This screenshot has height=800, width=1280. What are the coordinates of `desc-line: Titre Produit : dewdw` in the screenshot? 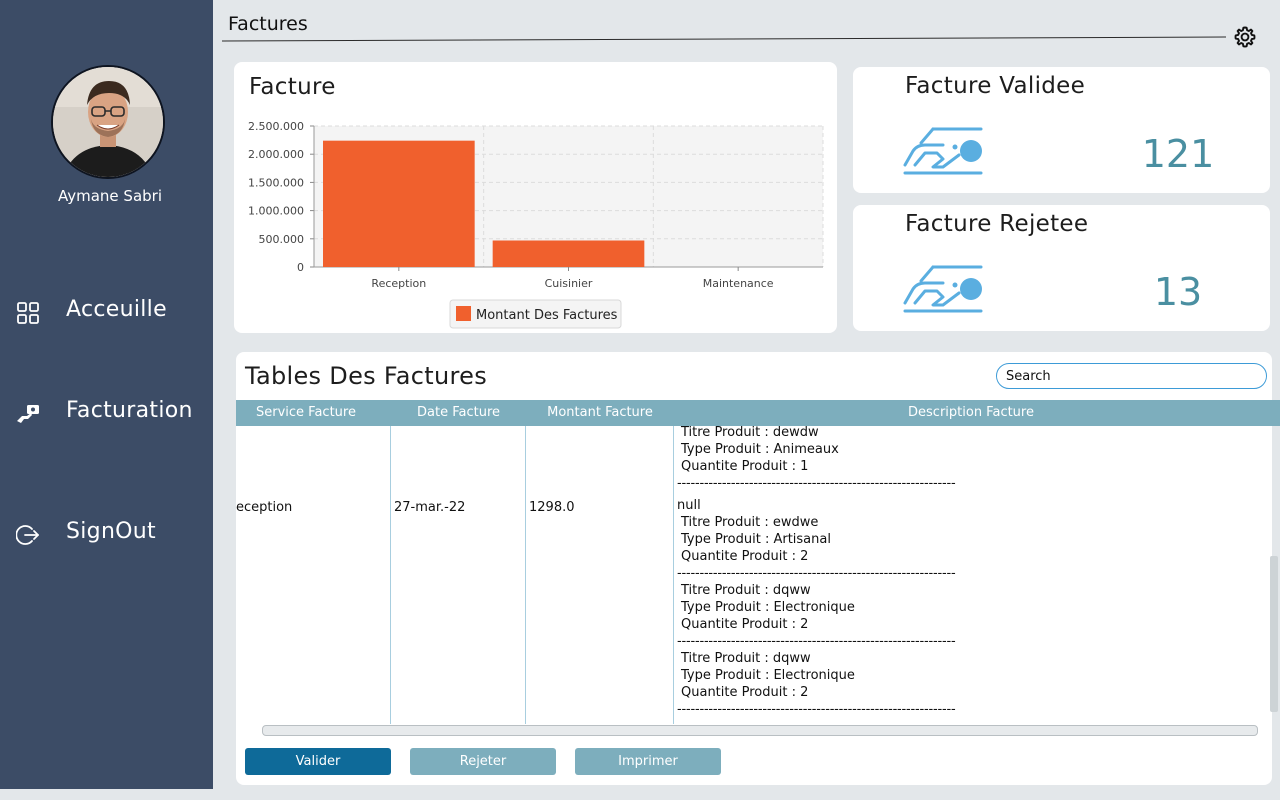 It's located at (750, 433).